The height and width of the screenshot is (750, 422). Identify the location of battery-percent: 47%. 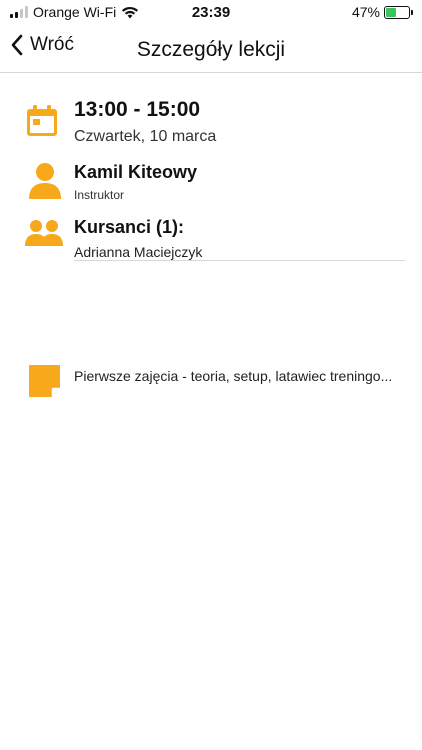
(365, 12).